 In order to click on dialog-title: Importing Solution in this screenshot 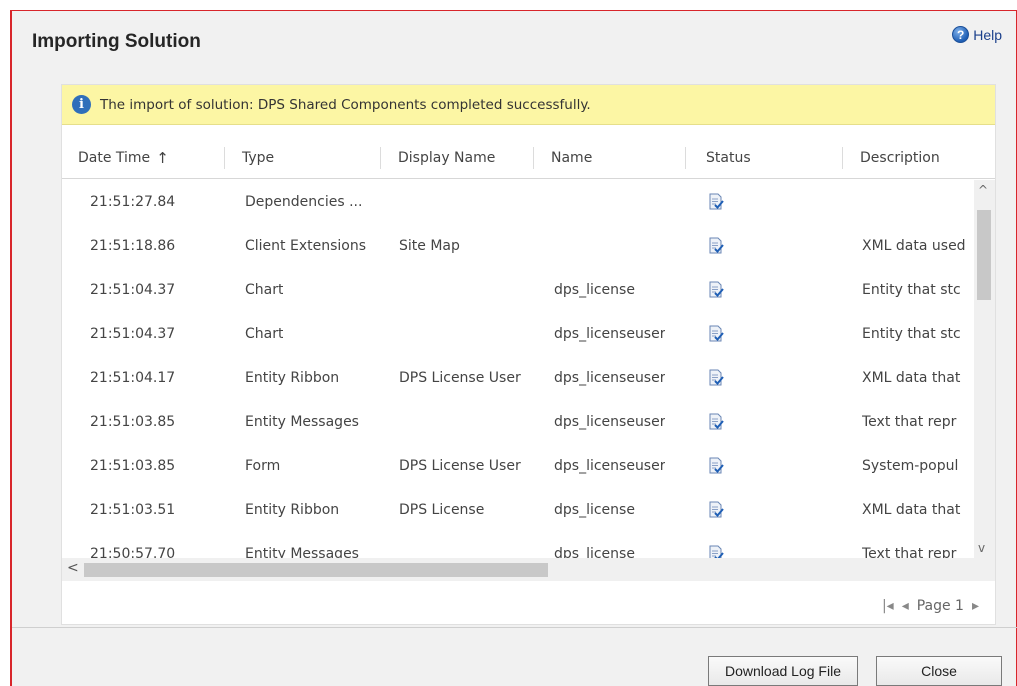, I will do `click(116, 41)`.